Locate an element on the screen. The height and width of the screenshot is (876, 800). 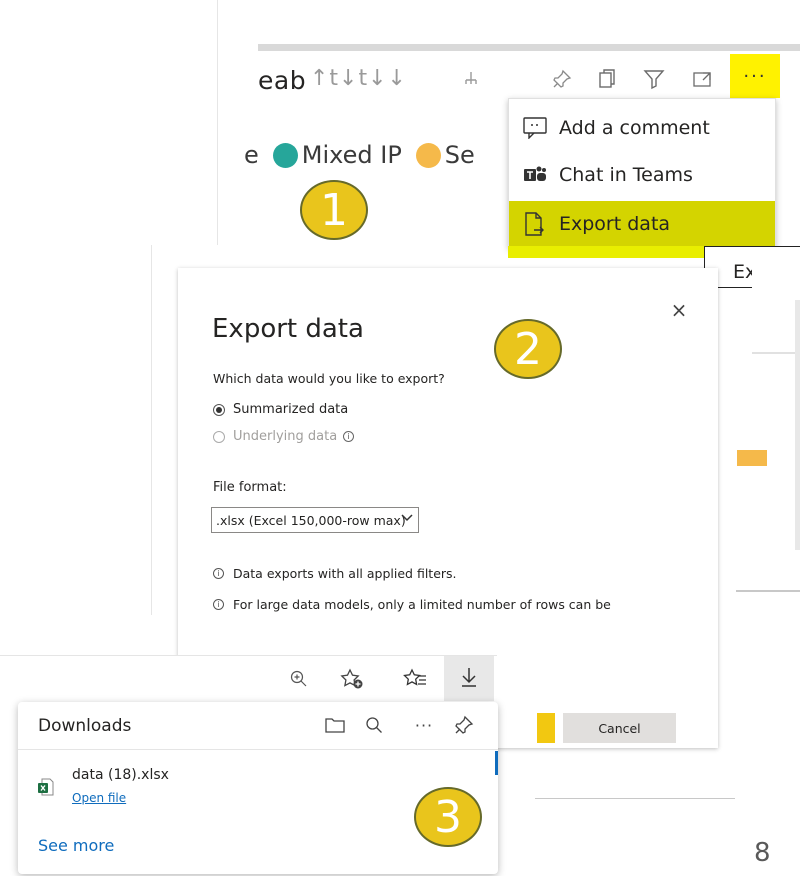
downloads-button is located at coordinates (469, 678).